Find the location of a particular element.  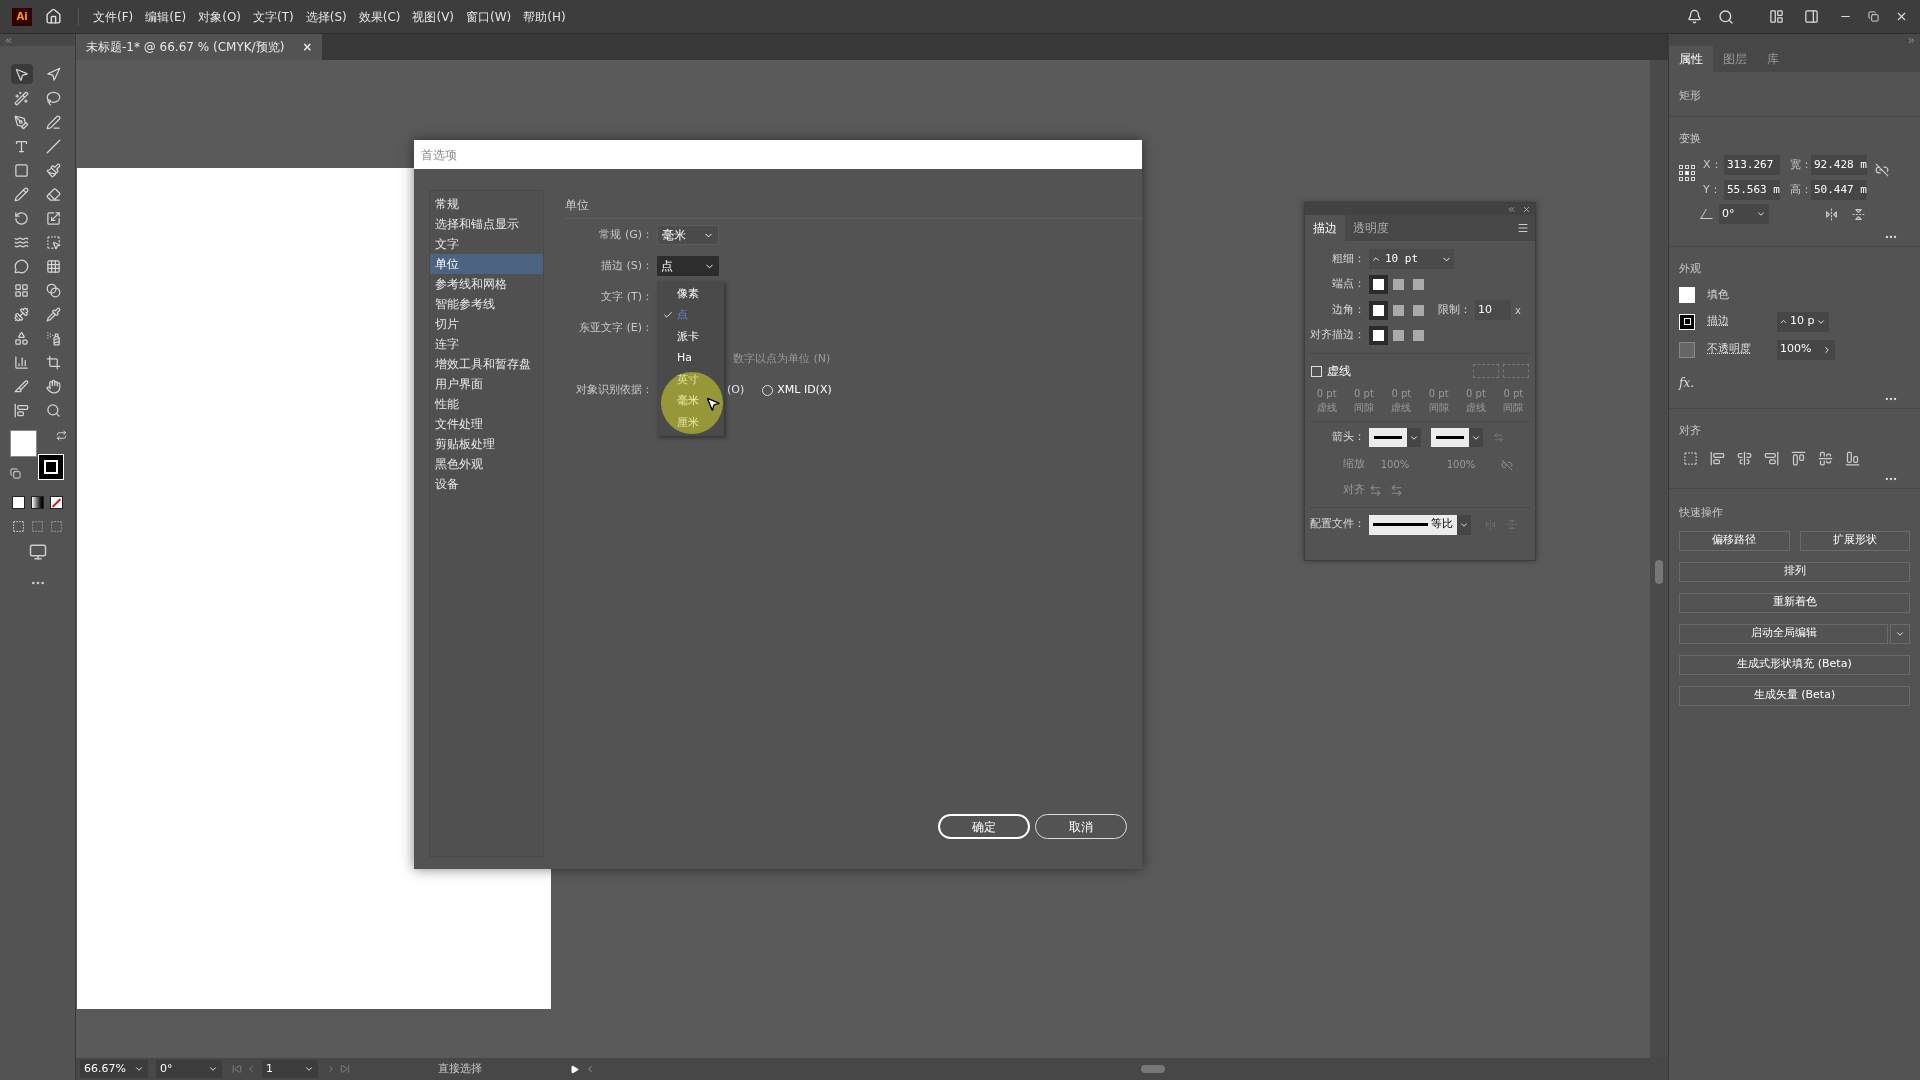

opacity-field: 100% is located at coordinates (1806, 349).